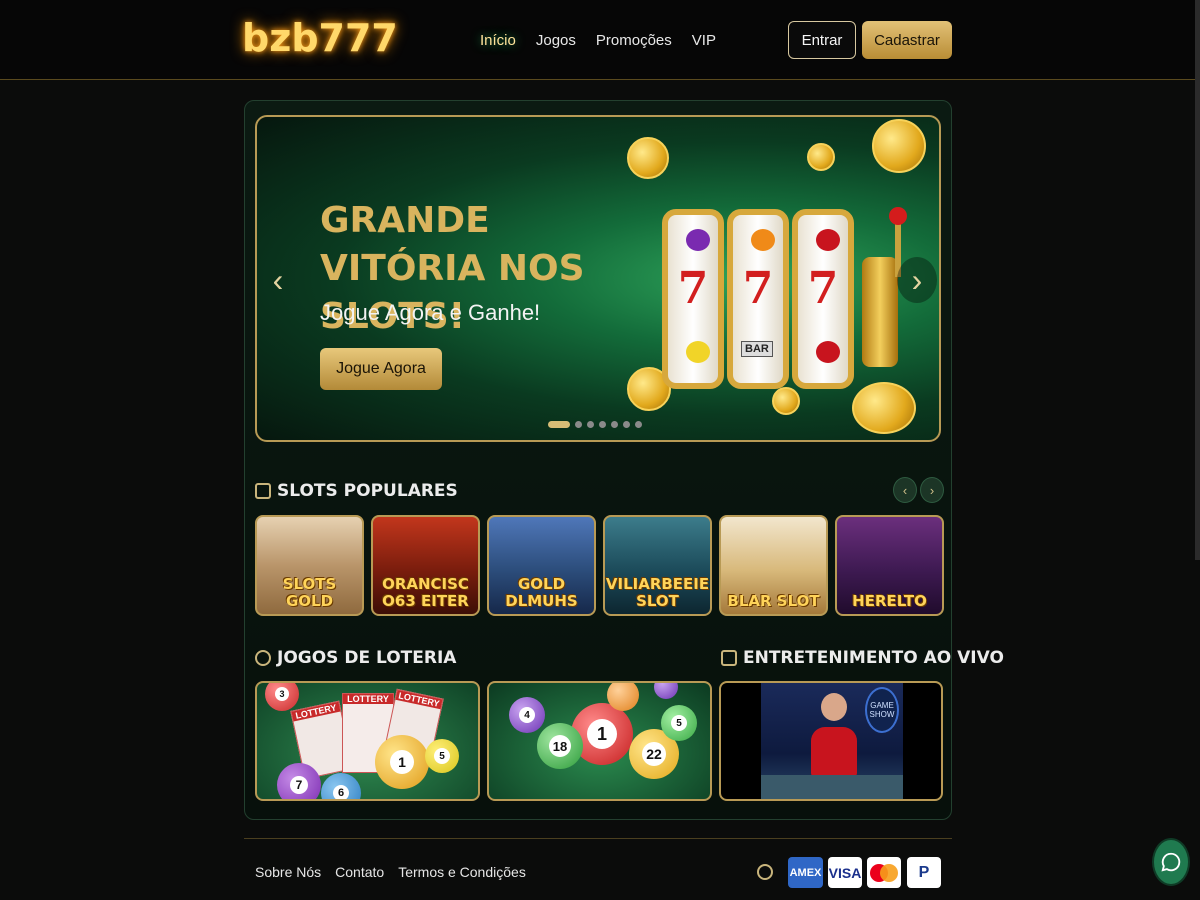  Describe the element at coordinates (917, 280) in the screenshot. I see `hero-next-arrow: ›` at that location.